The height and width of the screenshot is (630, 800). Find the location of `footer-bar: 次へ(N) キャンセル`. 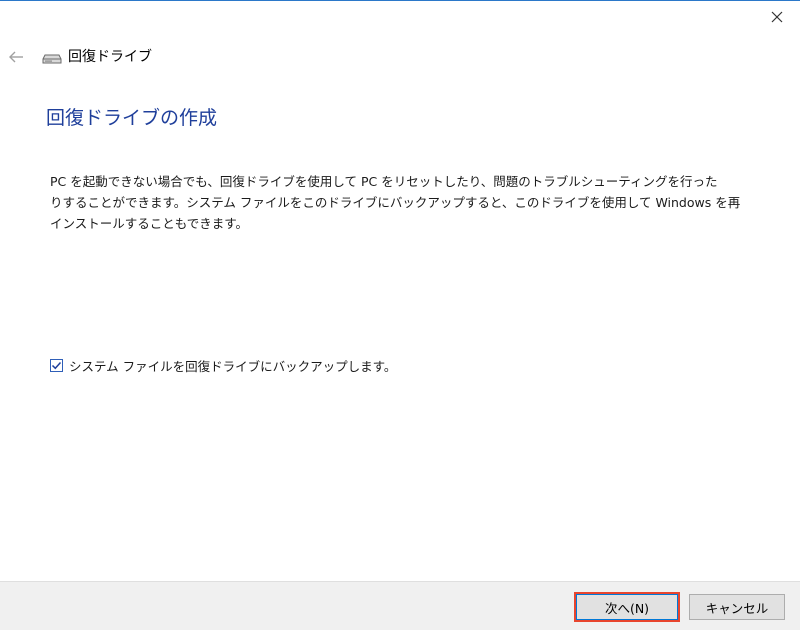

footer-bar: 次へ(N) キャンセル is located at coordinates (400, 605).